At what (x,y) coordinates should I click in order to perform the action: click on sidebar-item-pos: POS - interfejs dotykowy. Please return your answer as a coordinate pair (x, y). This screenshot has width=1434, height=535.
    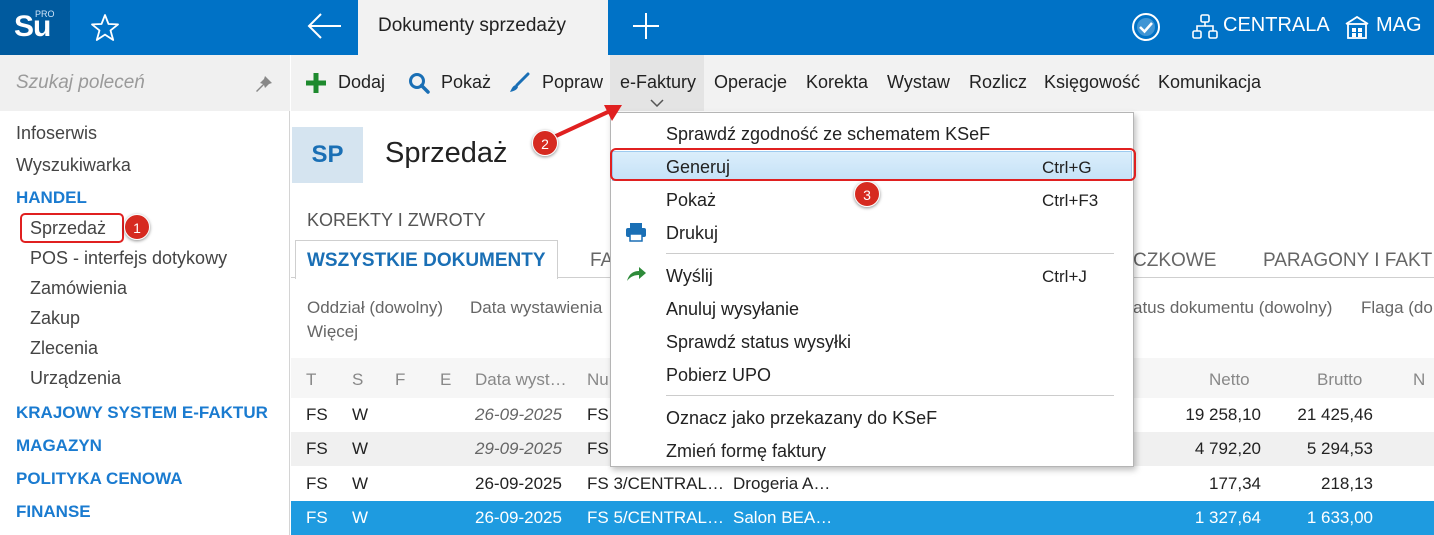
    Looking at the image, I should click on (128, 258).